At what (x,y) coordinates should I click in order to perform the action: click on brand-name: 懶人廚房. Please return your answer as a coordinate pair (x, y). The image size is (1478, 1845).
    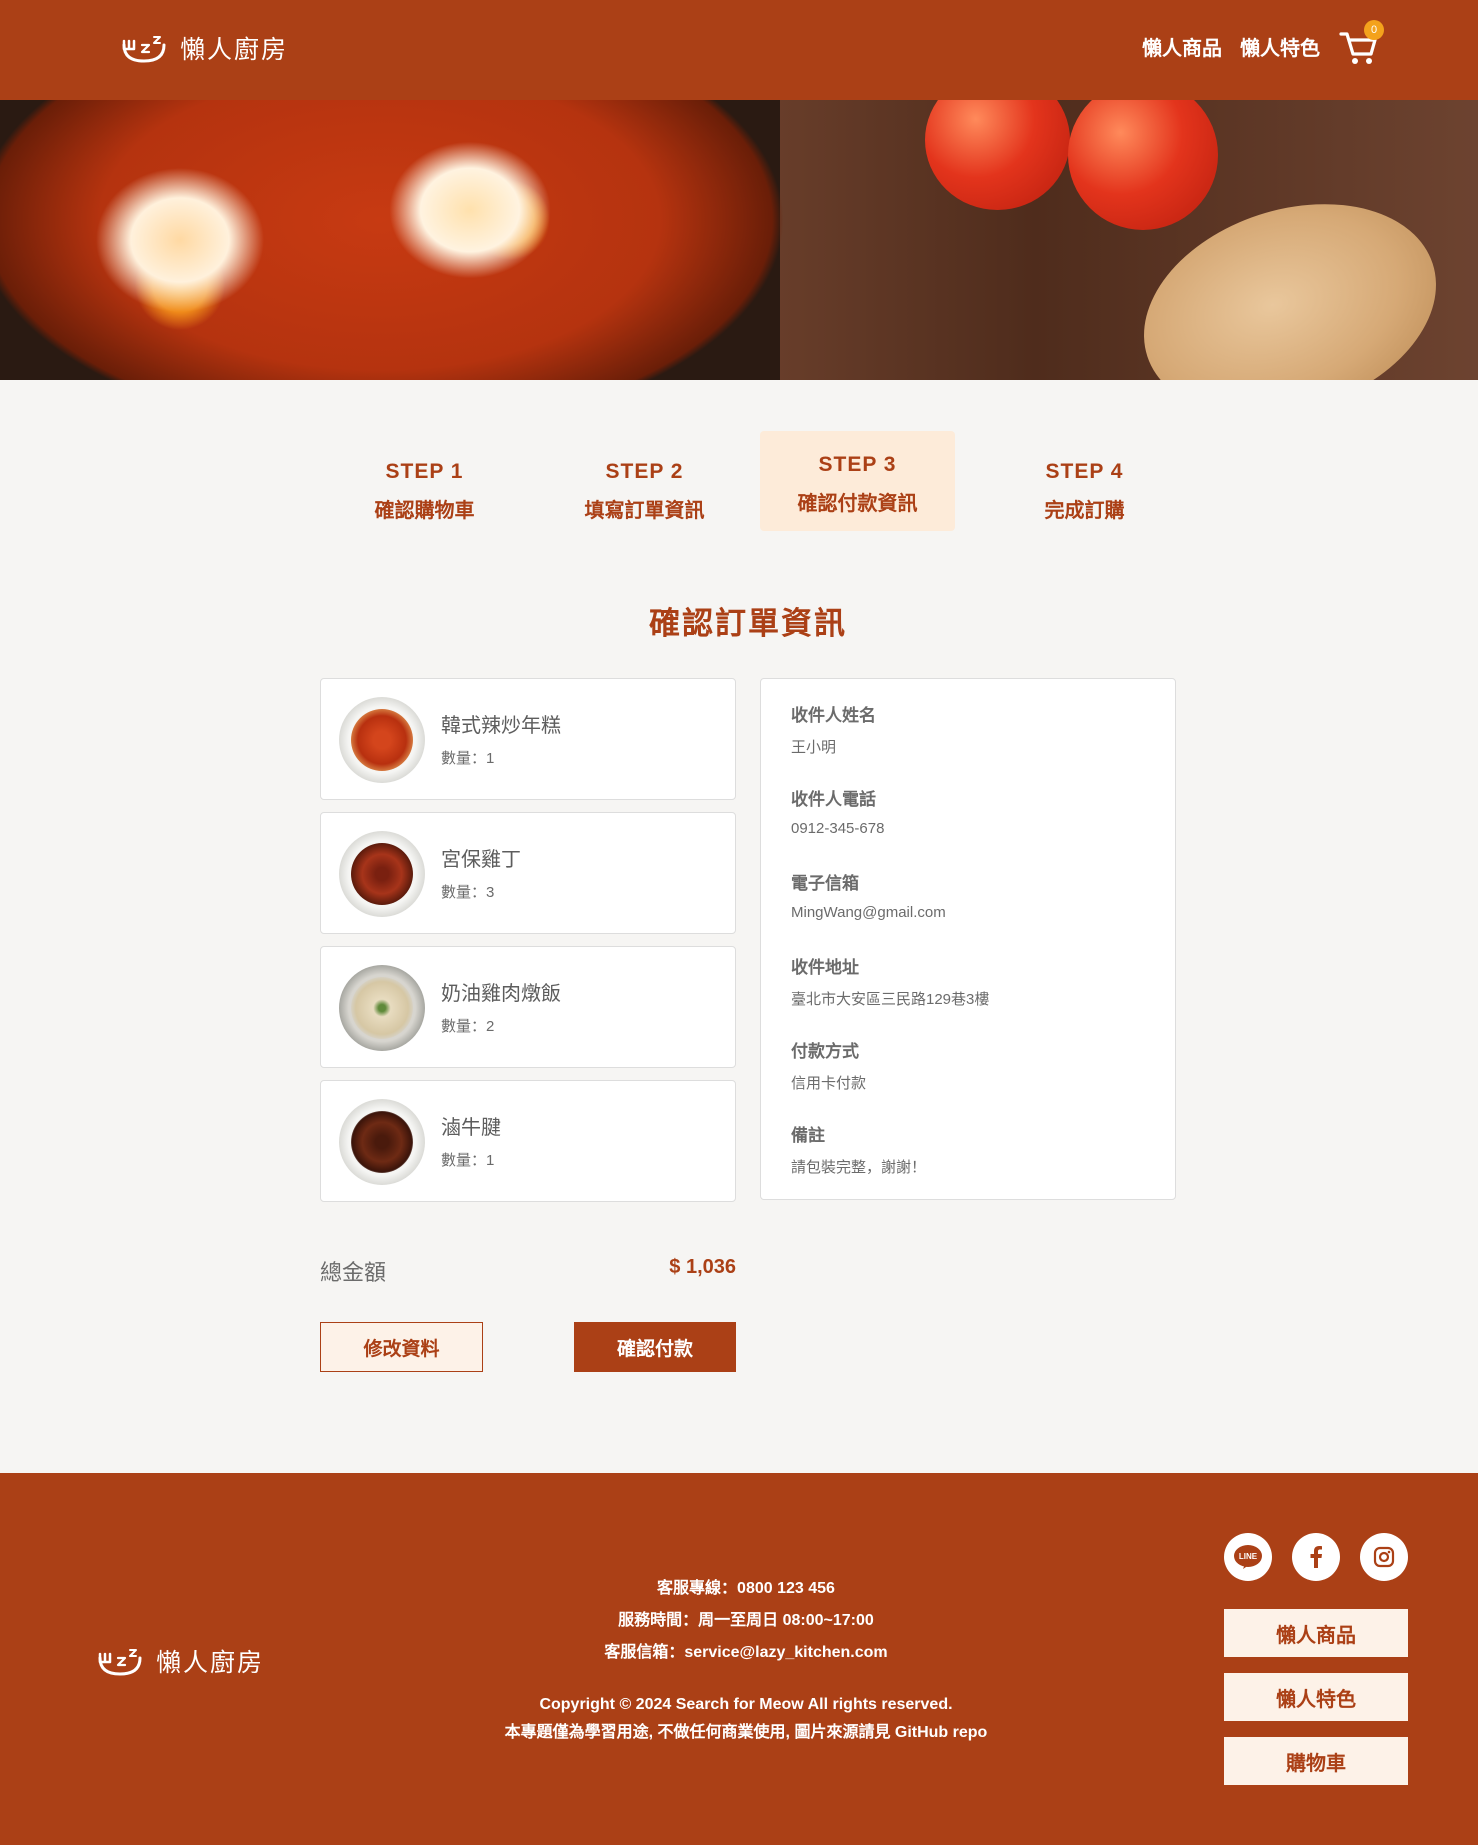
    Looking at the image, I should click on (234, 50).